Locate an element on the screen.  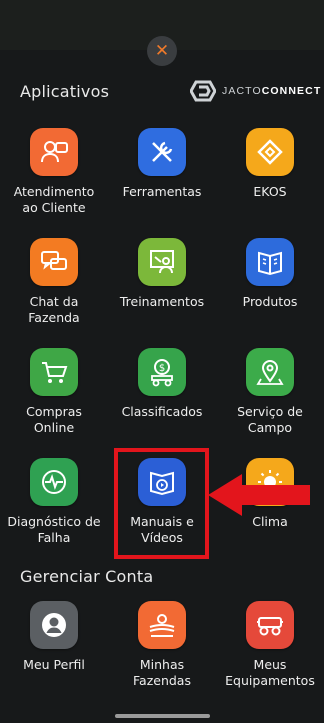
app-label: Compras Online is located at coordinates (54, 419).